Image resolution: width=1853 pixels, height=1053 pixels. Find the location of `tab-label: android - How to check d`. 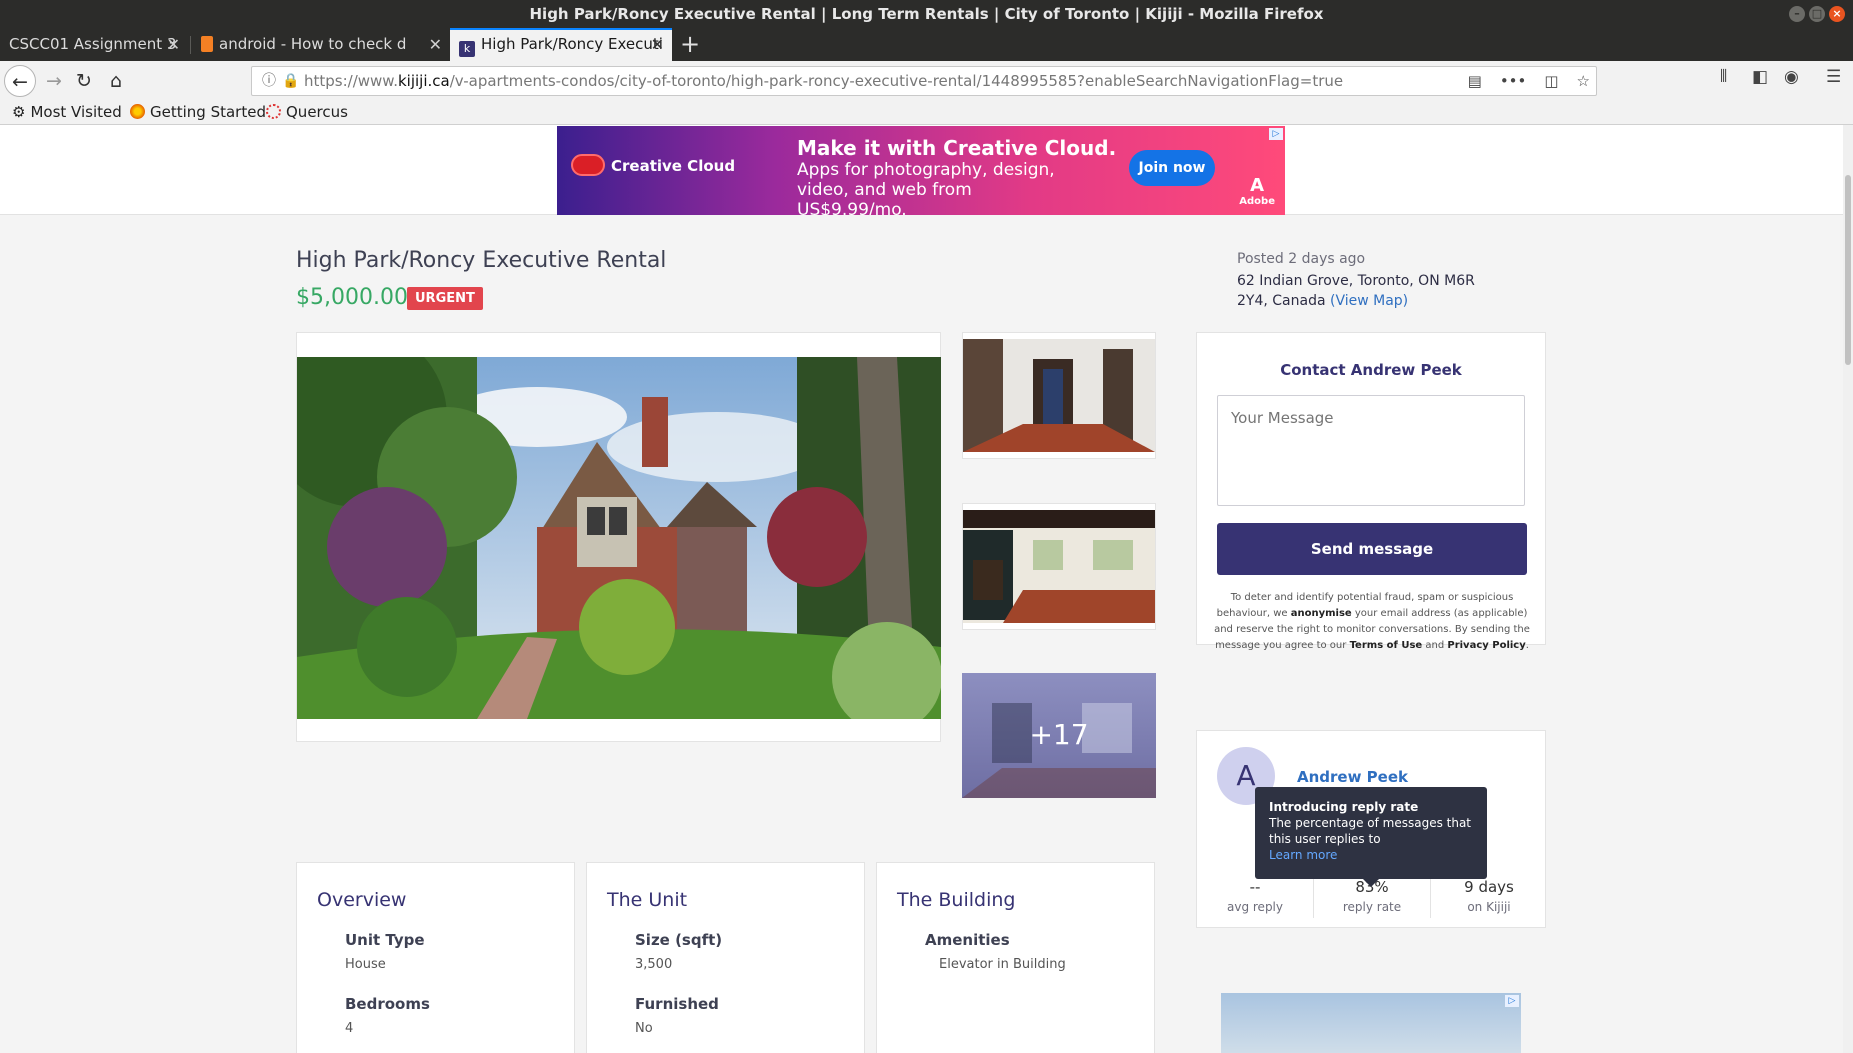

tab-label: android - How to check d is located at coordinates (313, 44).